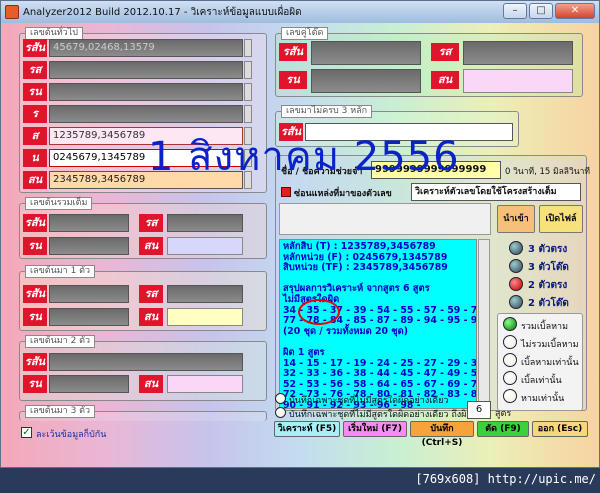 The width and height of the screenshot is (600, 493). I want to click on g1-label-5: น, so click(35, 158).